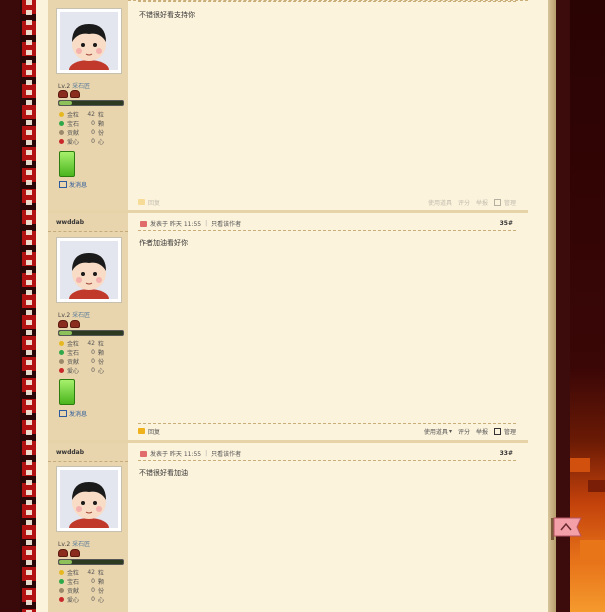 This screenshot has height=612, width=605. Describe the element at coordinates (327, 460) in the screenshot. I see `post-info-divider` at that location.